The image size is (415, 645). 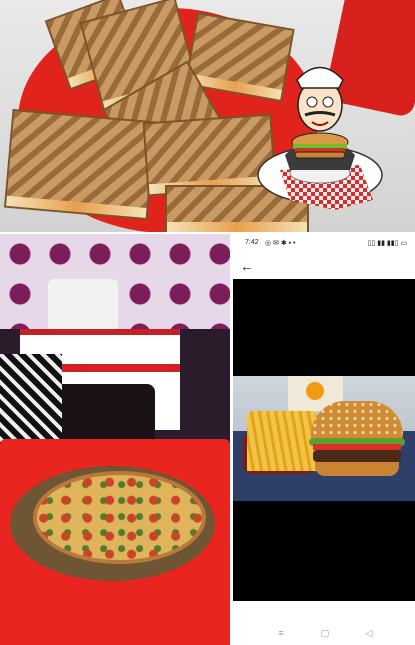 I want to click on notification-icons: ◎ ✉ ✱ ▪ •, so click(x=280, y=243).